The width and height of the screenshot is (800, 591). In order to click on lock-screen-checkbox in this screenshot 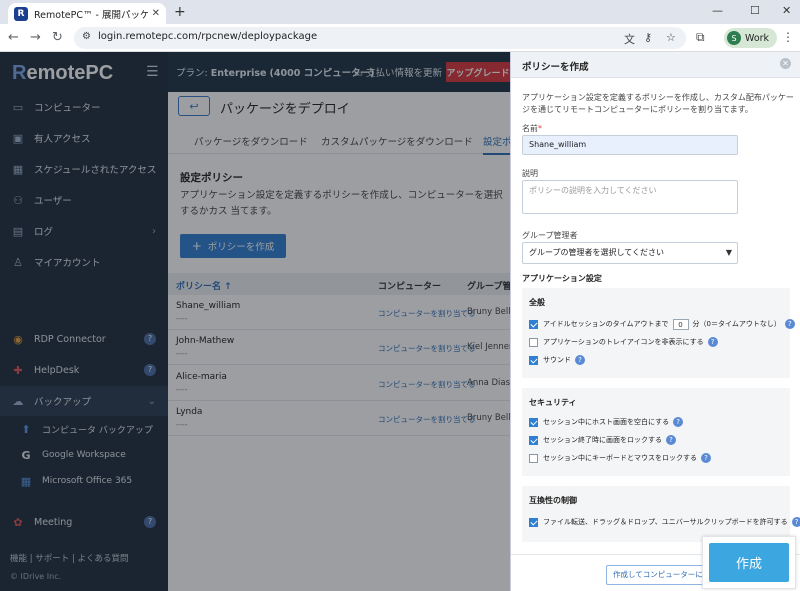, I will do `click(533, 440)`.